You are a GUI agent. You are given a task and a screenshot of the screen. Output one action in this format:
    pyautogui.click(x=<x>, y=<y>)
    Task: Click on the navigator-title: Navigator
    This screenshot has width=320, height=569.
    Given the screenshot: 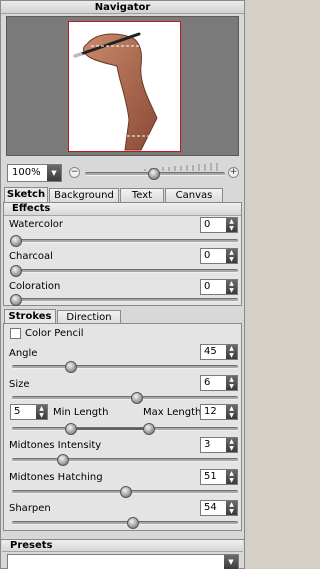 What is the action you would take?
    pyautogui.click(x=122, y=7)
    